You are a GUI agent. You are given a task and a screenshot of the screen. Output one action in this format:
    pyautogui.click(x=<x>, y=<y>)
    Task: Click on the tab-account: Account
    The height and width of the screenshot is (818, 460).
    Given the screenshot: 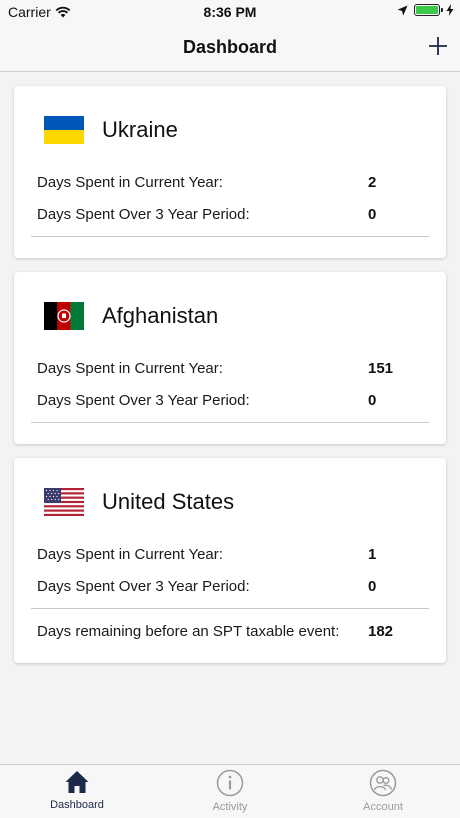 What is the action you would take?
    pyautogui.click(x=383, y=791)
    